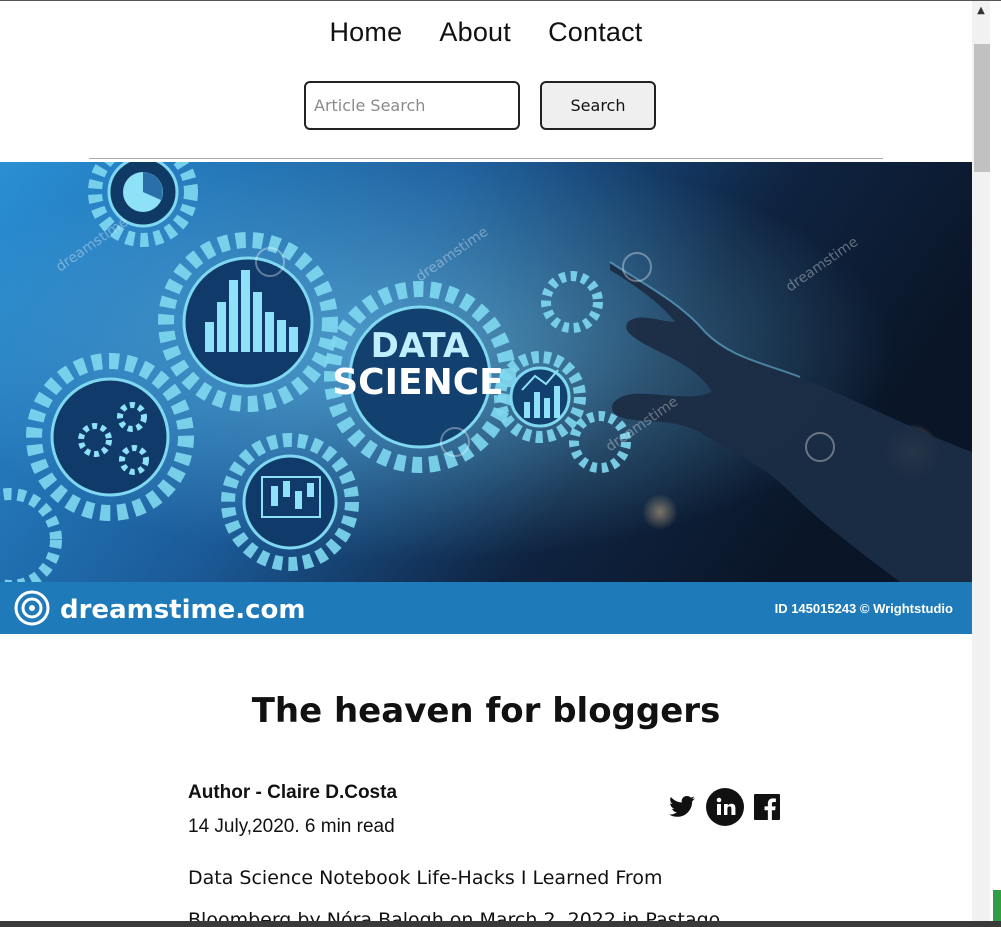 The height and width of the screenshot is (927, 1001). What do you see at coordinates (486, 711) in the screenshot?
I see `article-title: The heaven for bloggers` at bounding box center [486, 711].